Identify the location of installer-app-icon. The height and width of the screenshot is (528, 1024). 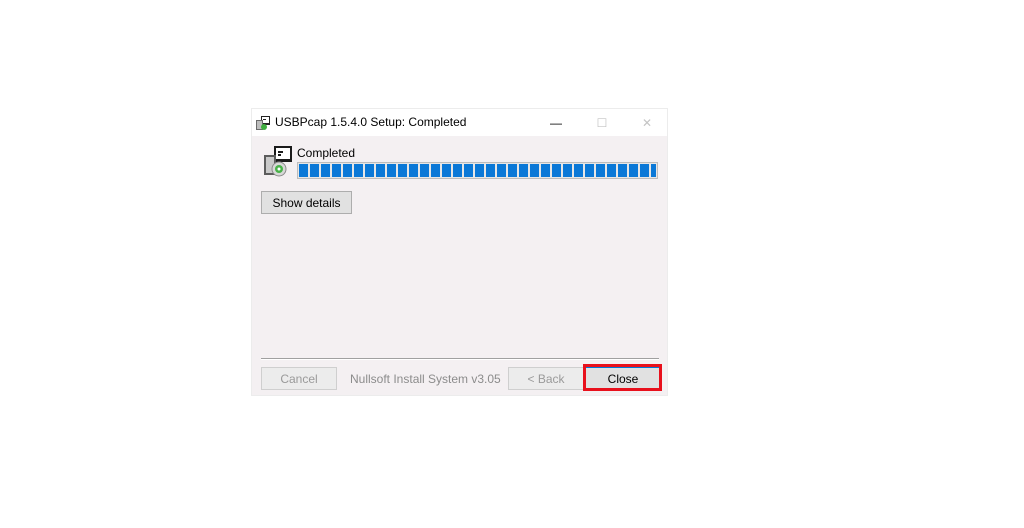
(263, 123).